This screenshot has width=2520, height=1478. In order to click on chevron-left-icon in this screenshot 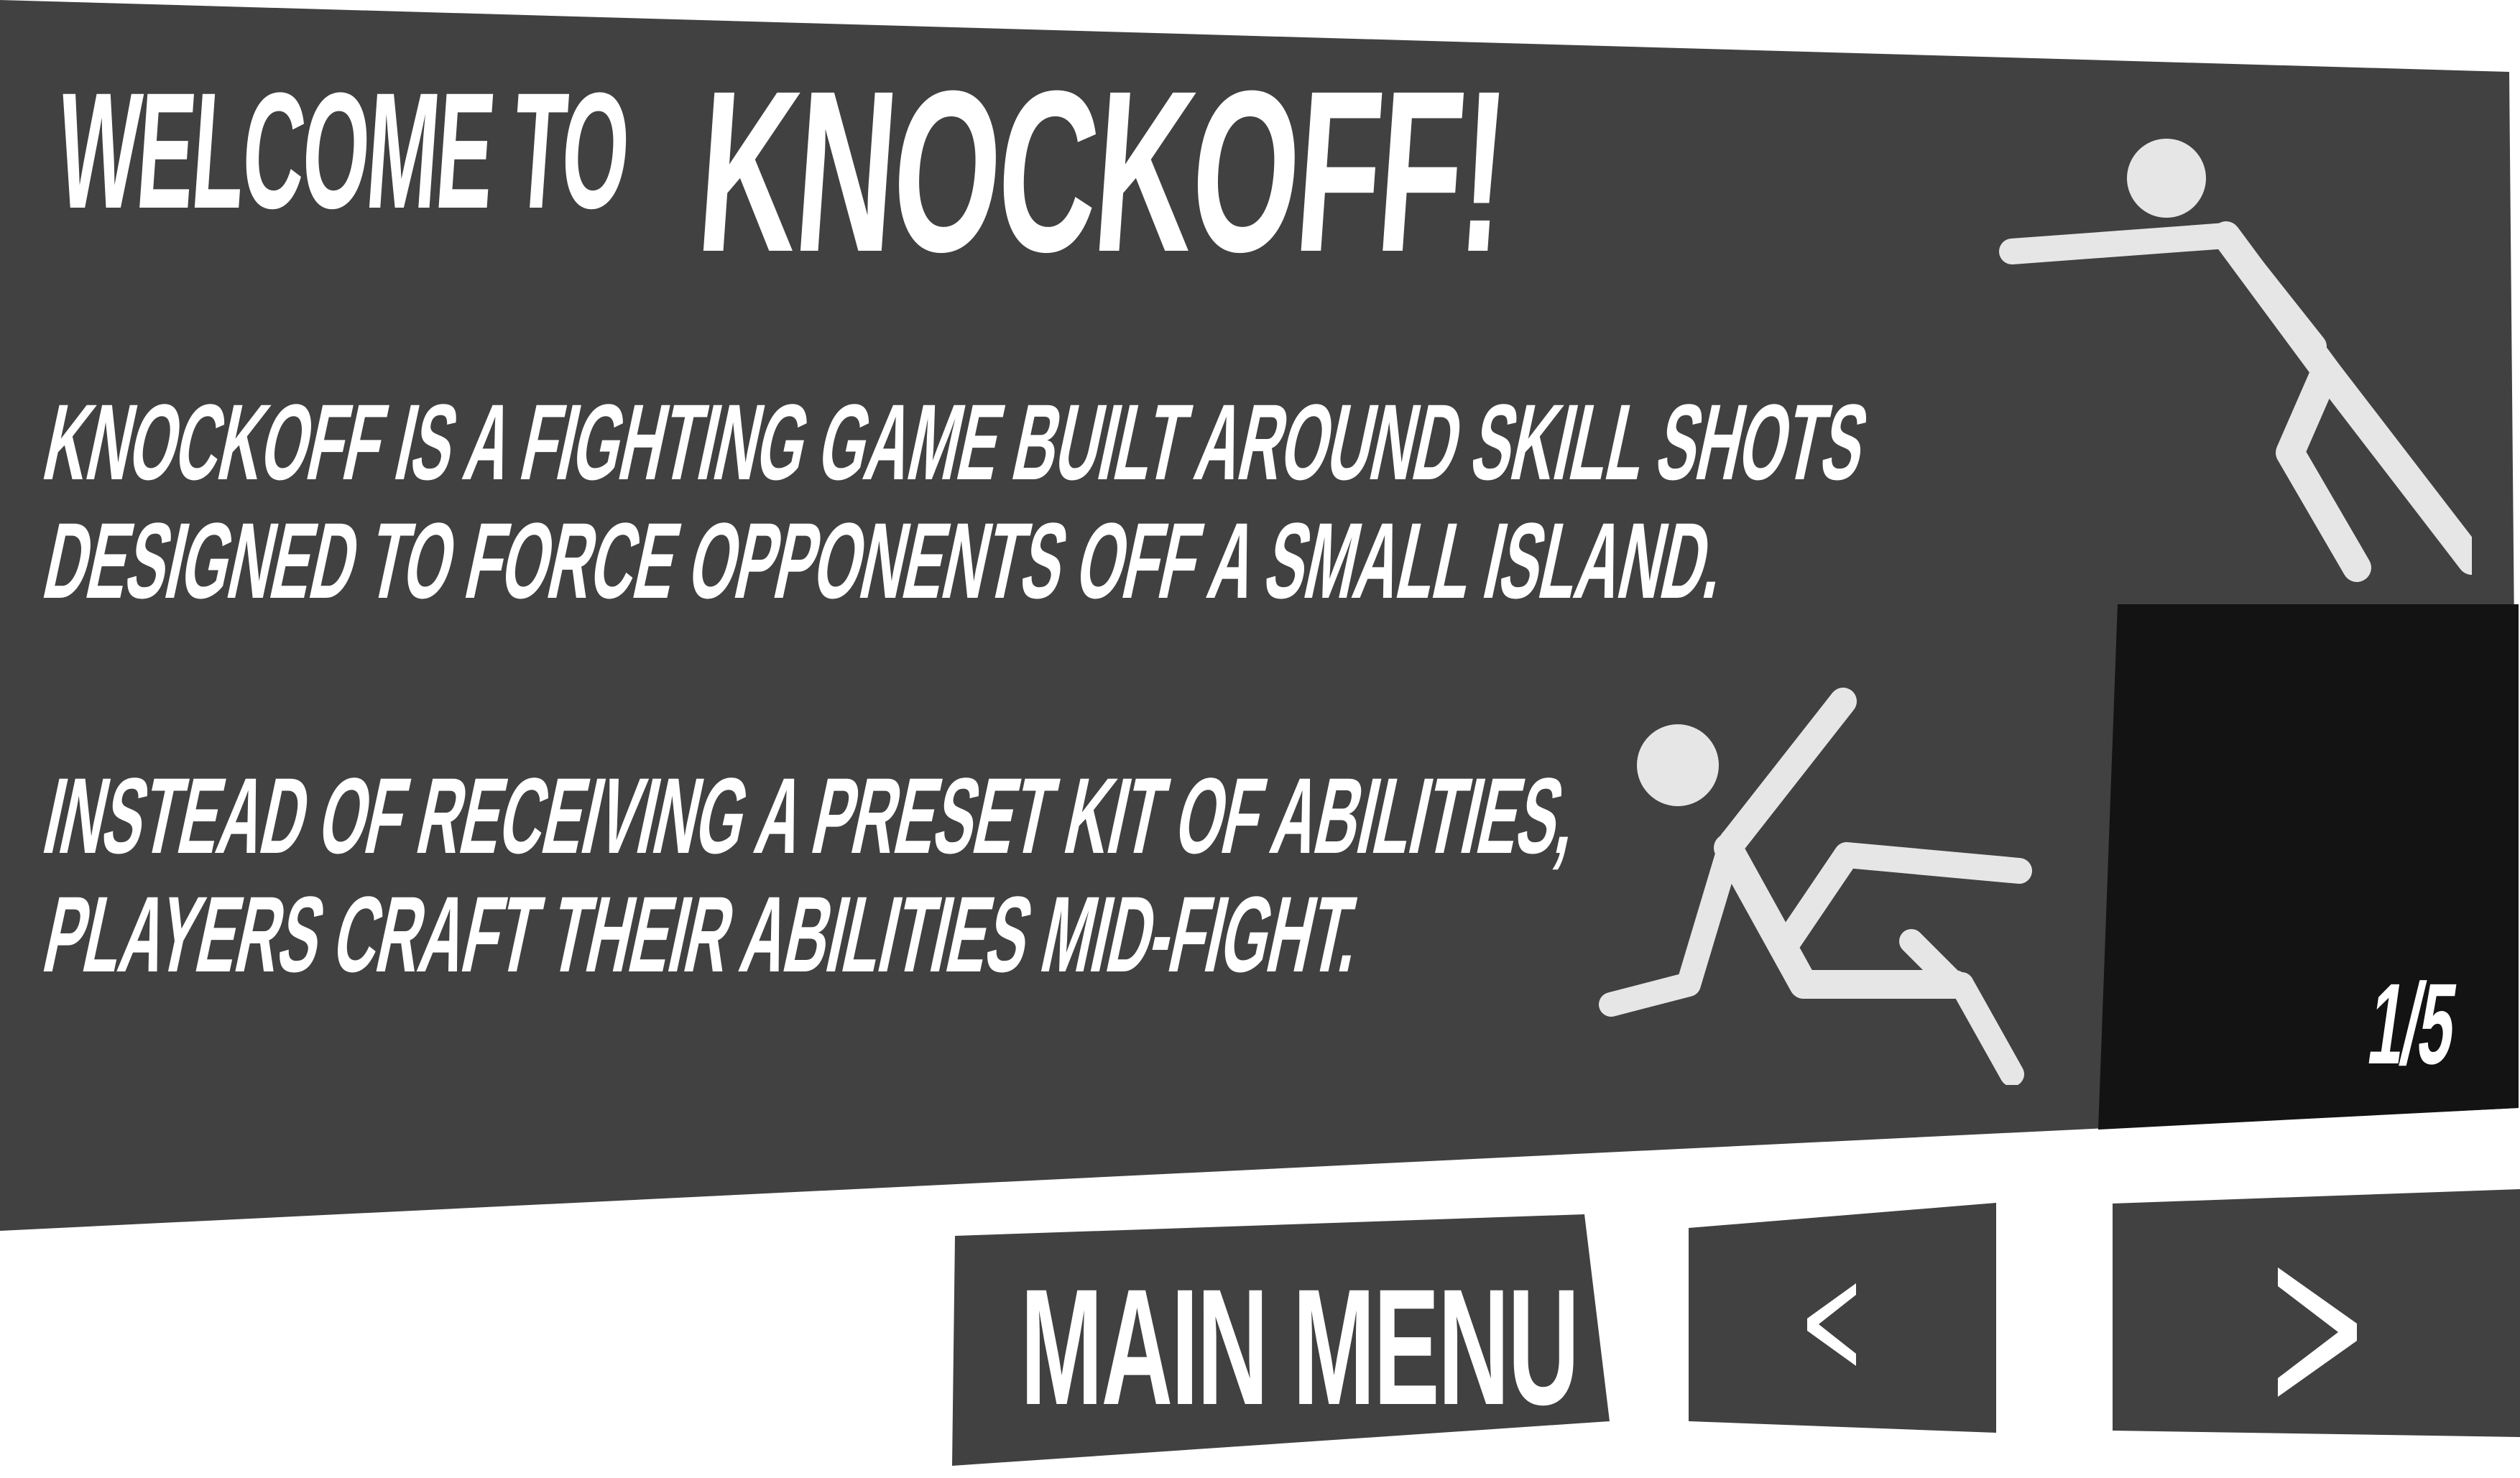, I will do `click(1831, 1324)`.